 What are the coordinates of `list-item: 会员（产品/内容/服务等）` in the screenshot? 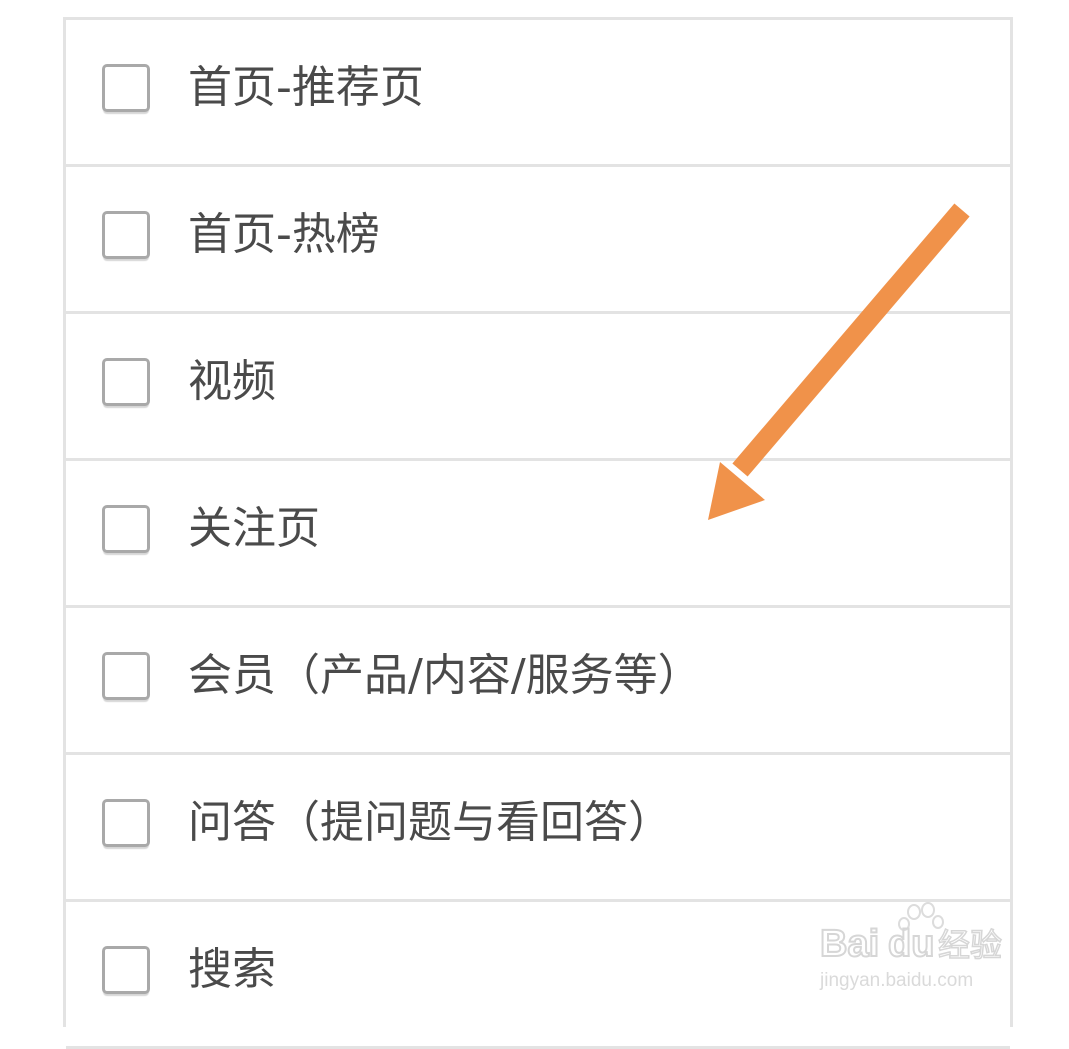 It's located at (538, 681).